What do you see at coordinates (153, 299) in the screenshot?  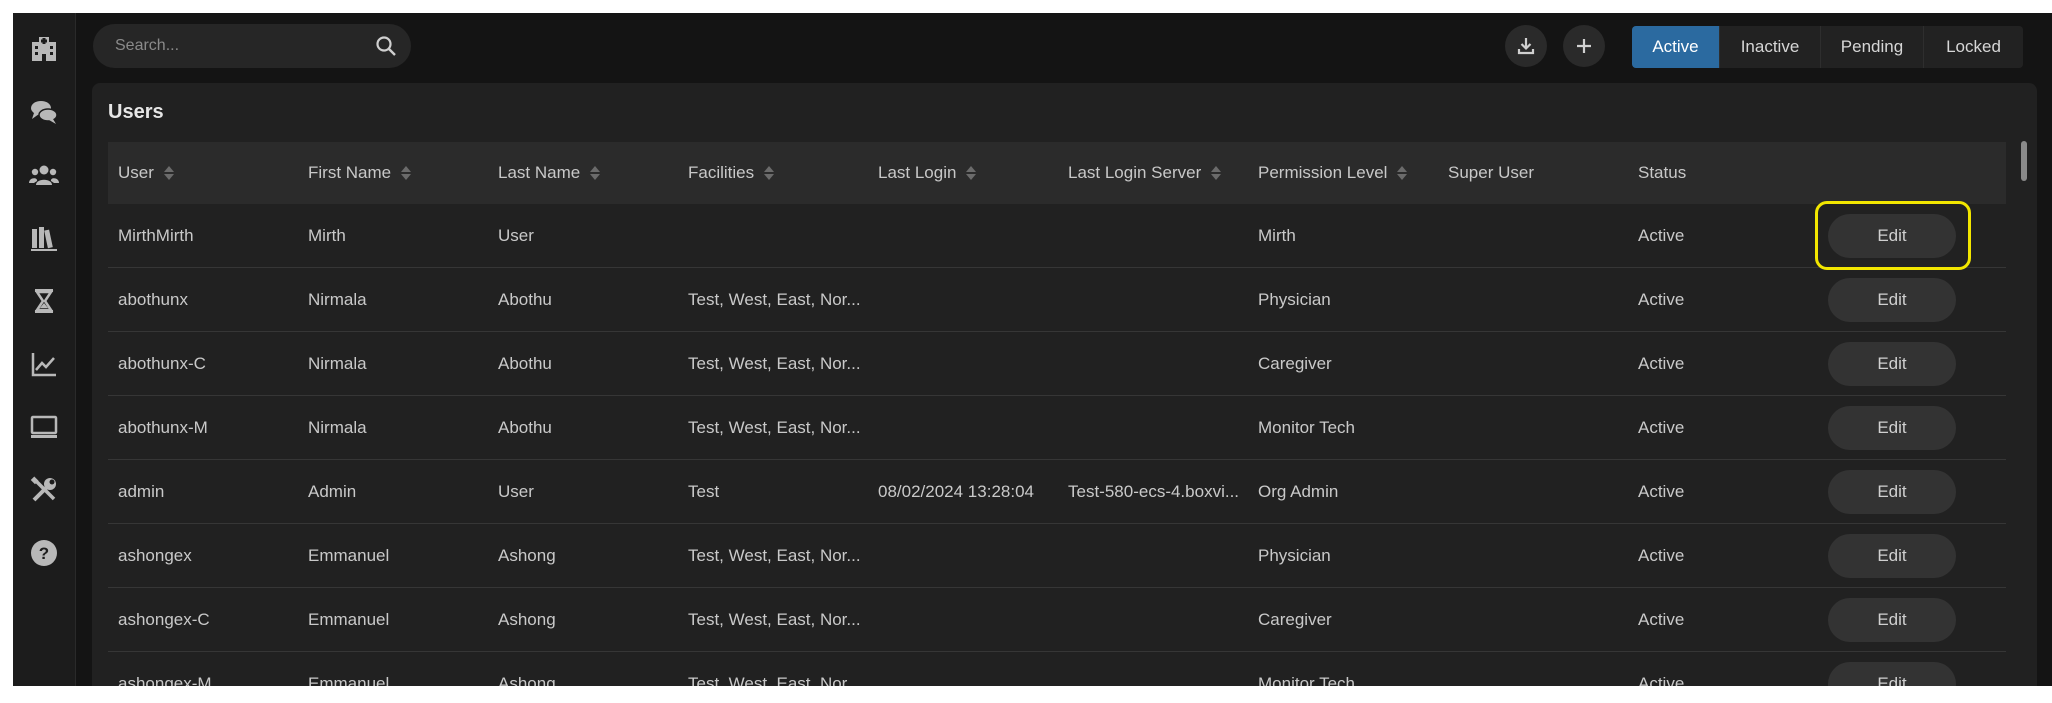 I see `cell-user: abothunx` at bounding box center [153, 299].